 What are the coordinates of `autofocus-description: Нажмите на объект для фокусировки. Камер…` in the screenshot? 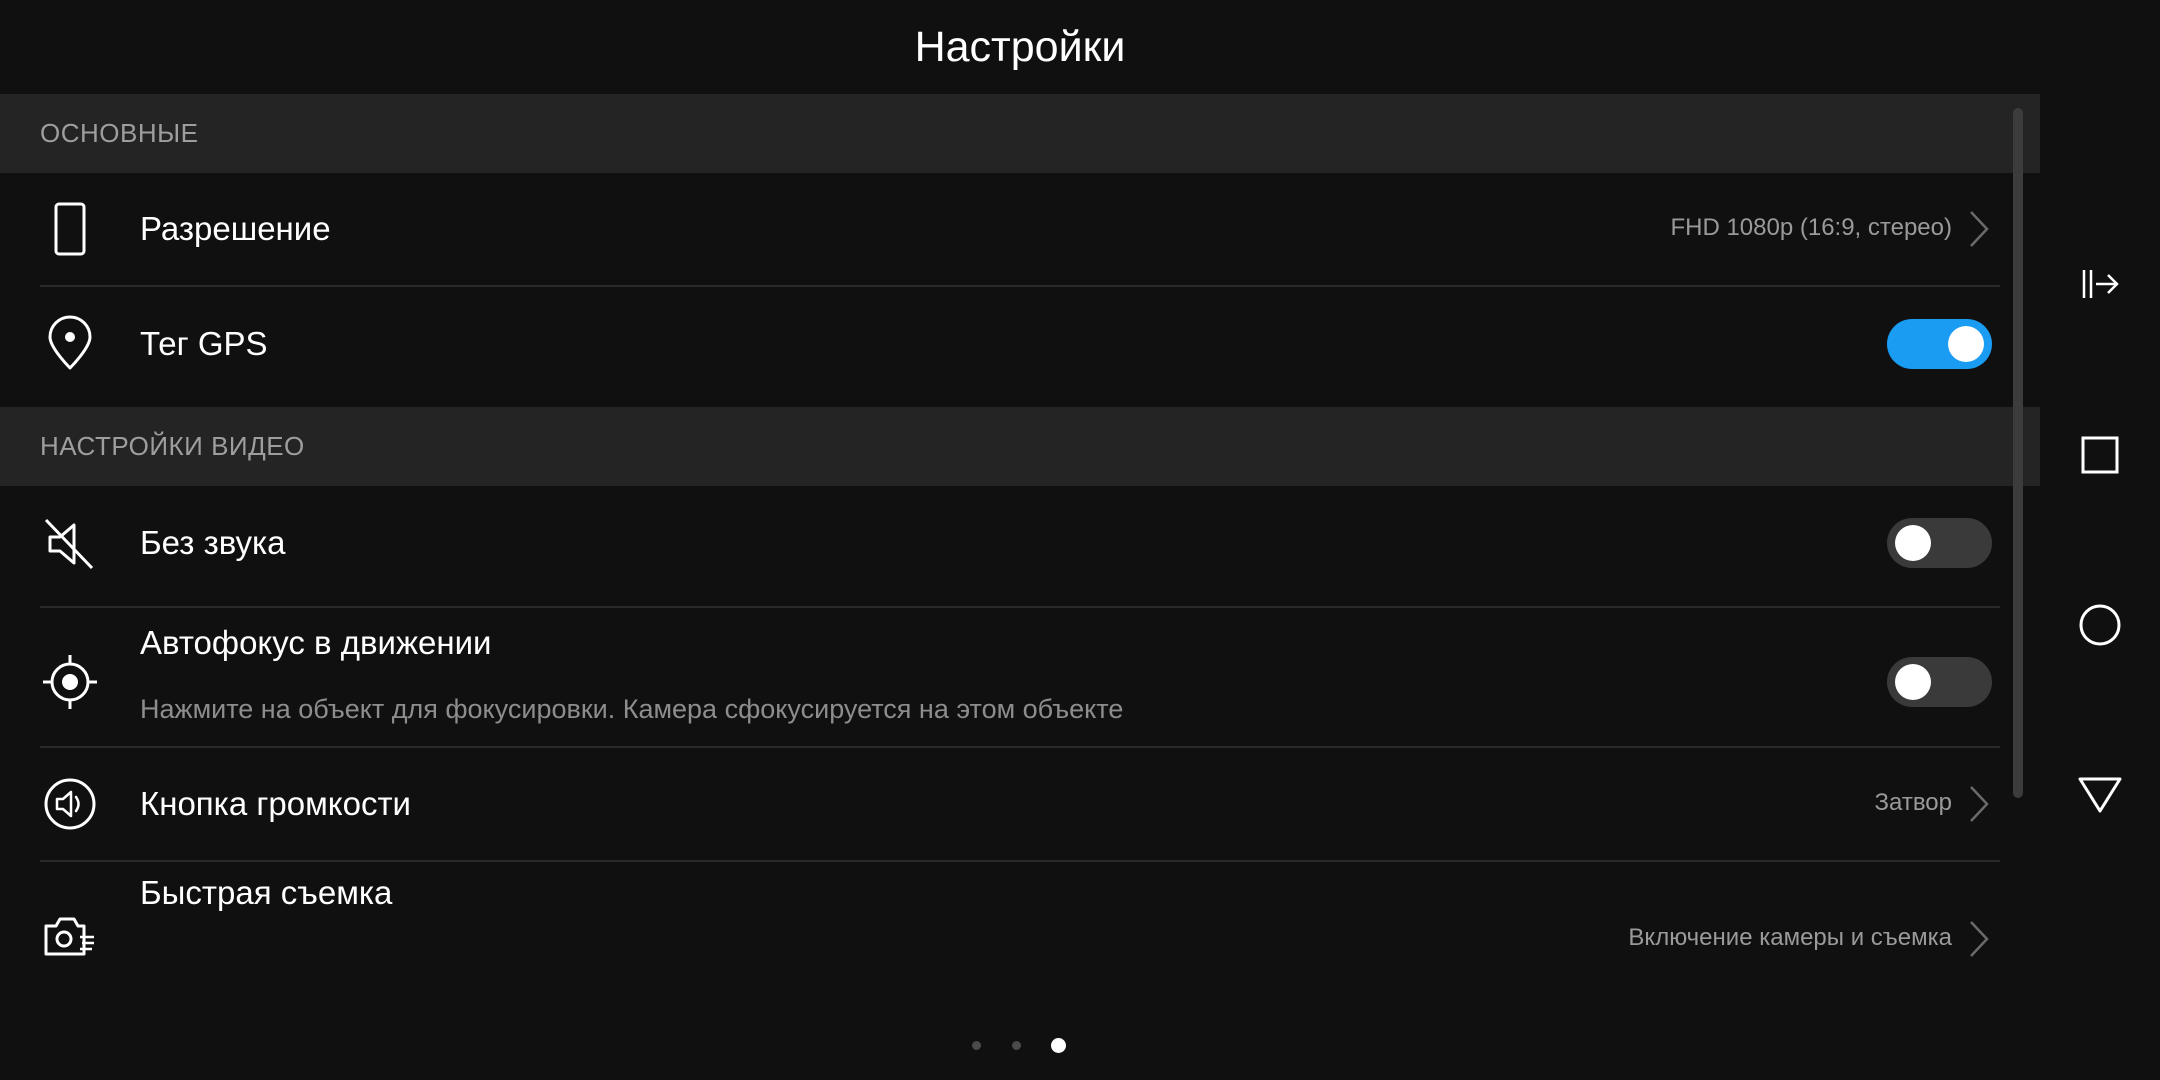 It's located at (632, 709).